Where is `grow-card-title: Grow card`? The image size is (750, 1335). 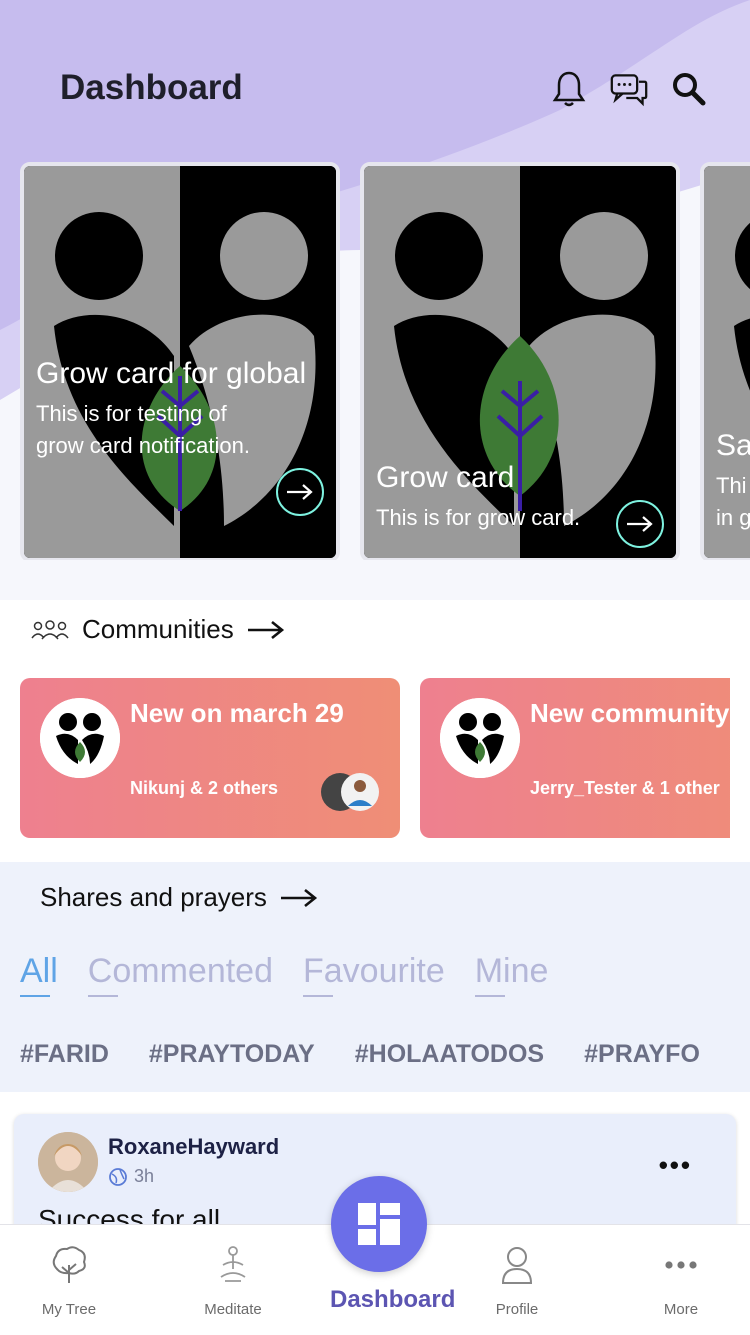 grow-card-title: Grow card is located at coordinates (445, 477).